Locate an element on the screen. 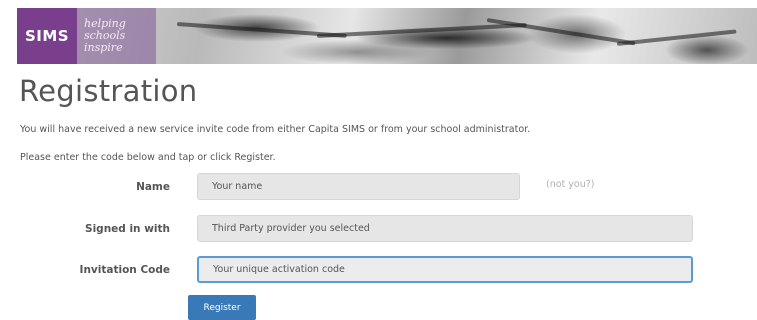  invitation-code-input is located at coordinates (445, 269).